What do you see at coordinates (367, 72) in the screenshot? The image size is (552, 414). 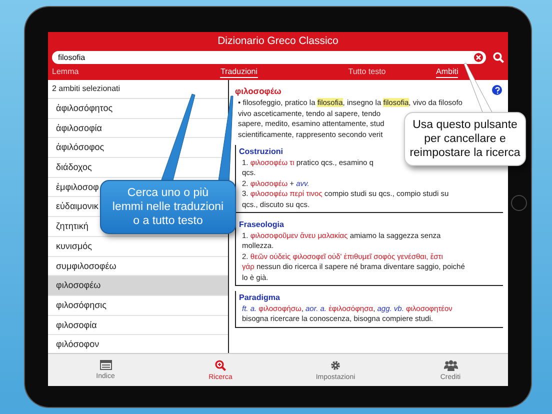 I see `scope-tab: Tutto testo` at bounding box center [367, 72].